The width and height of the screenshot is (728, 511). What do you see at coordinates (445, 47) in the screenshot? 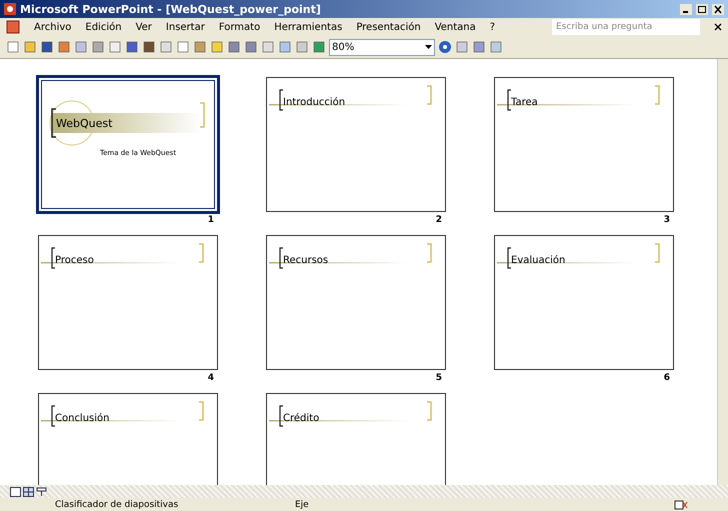
I see `help-icon` at bounding box center [445, 47].